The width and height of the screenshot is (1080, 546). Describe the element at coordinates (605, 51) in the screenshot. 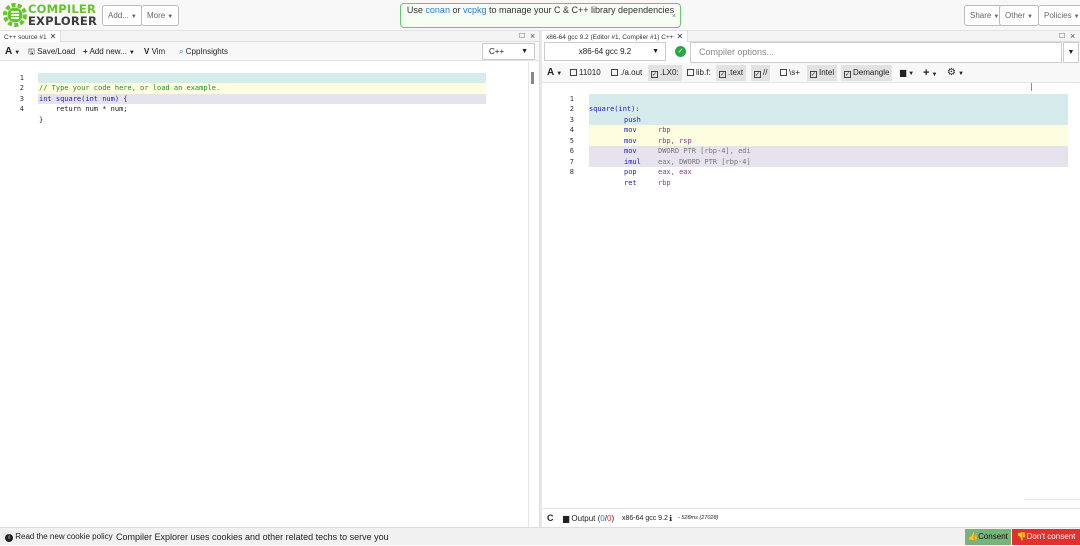

I see `compiler-select: x86-64 gcc 9.2 ▼` at that location.